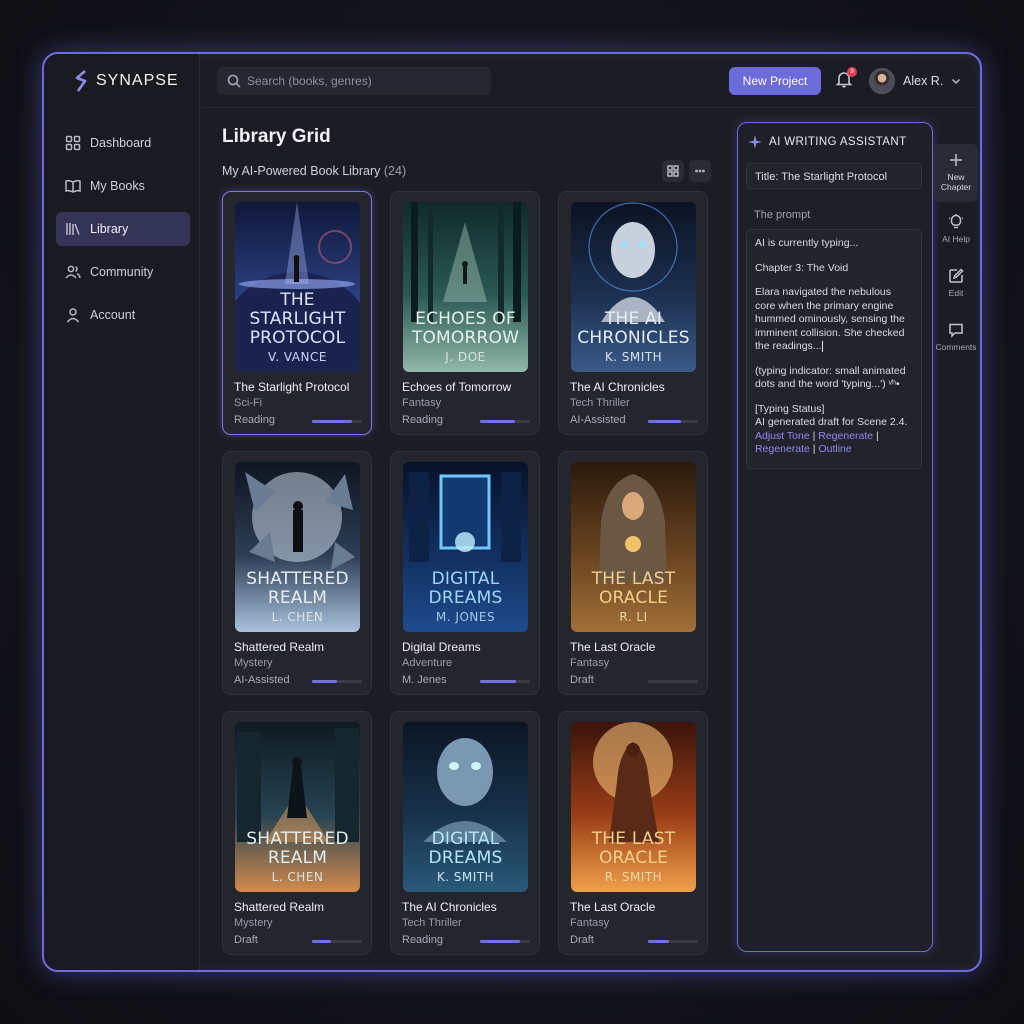 The width and height of the screenshot is (1024, 1024). What do you see at coordinates (846, 78) in the screenshot?
I see `notifications-button: 9` at bounding box center [846, 78].